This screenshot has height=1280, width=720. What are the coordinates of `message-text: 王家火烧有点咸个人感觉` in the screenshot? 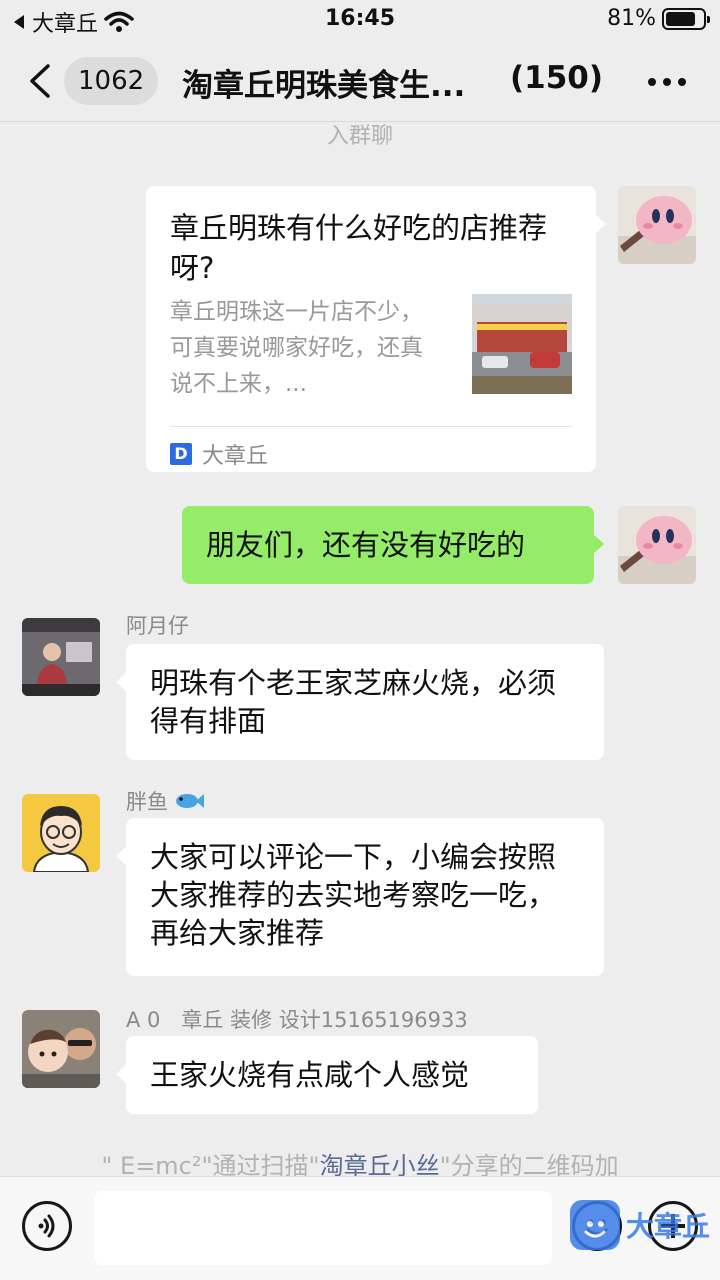 It's located at (310, 1075).